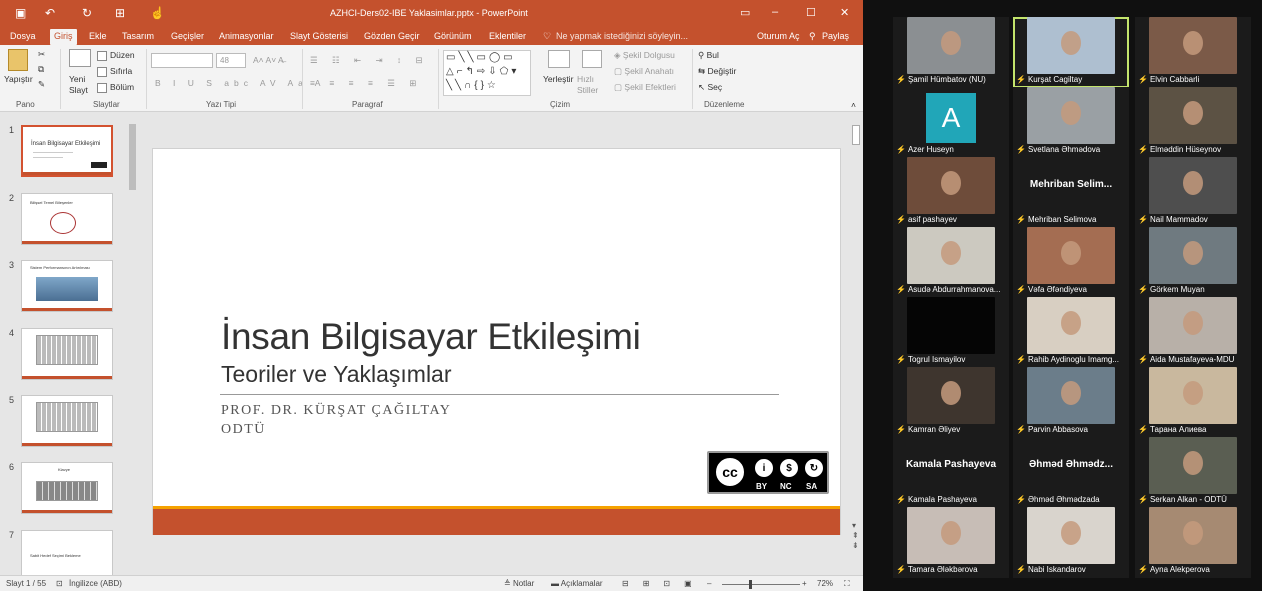 The image size is (1262, 591). Describe the element at coordinates (507, 36) in the screenshot. I see `tab-eklentiler: Eklentiler` at that location.